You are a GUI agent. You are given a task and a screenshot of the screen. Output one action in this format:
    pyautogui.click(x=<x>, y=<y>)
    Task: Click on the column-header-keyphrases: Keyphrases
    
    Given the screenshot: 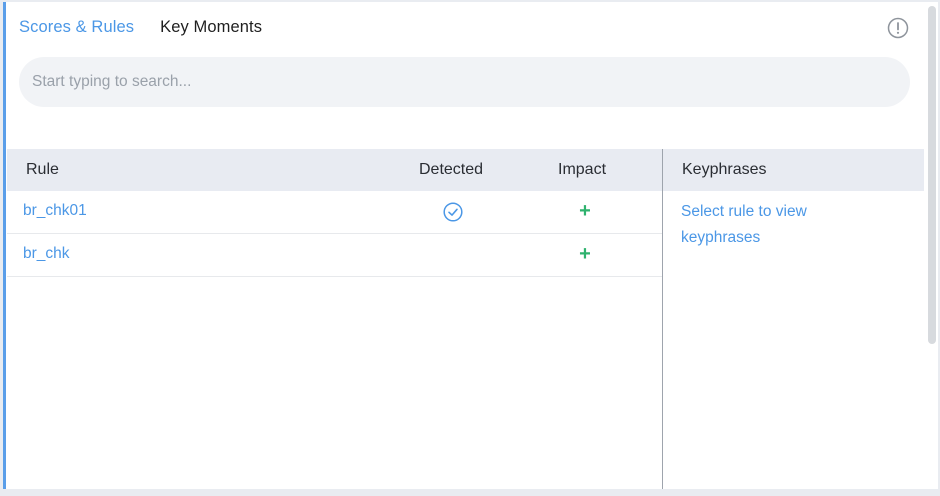 What is the action you would take?
    pyautogui.click(x=724, y=169)
    